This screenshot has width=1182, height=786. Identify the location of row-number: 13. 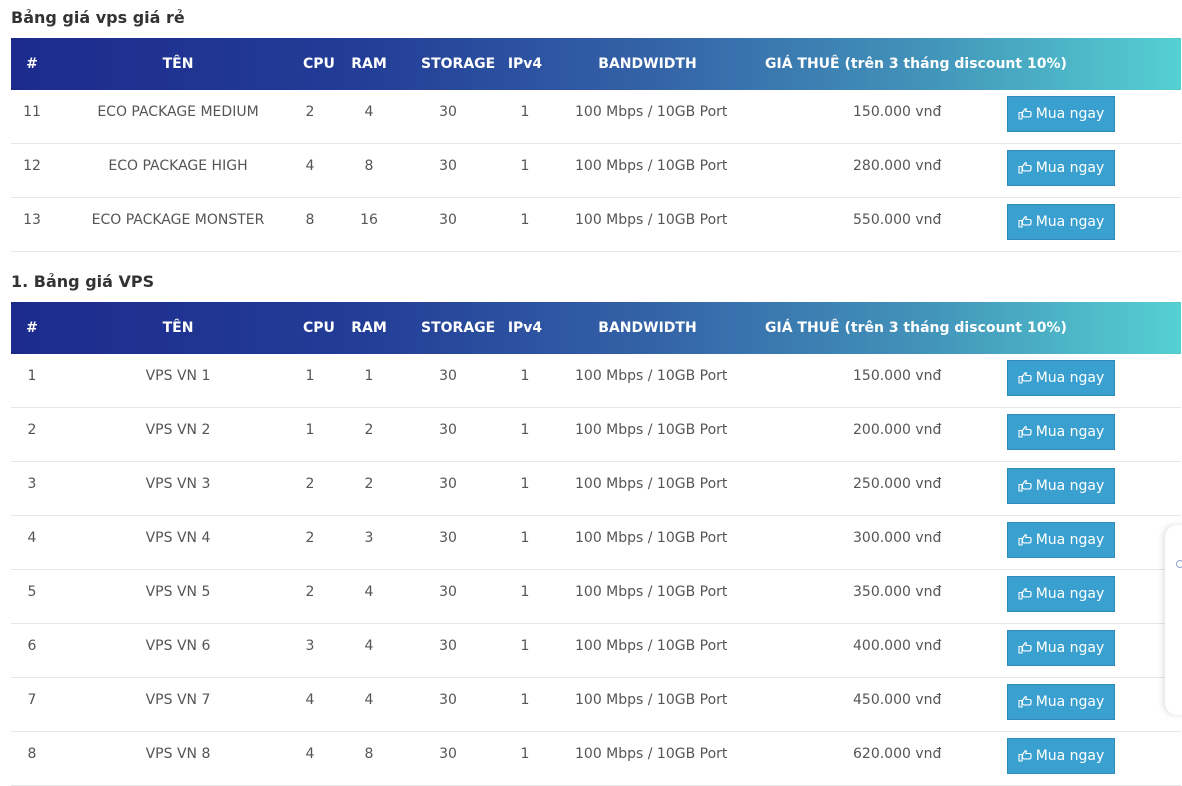
(32, 224).